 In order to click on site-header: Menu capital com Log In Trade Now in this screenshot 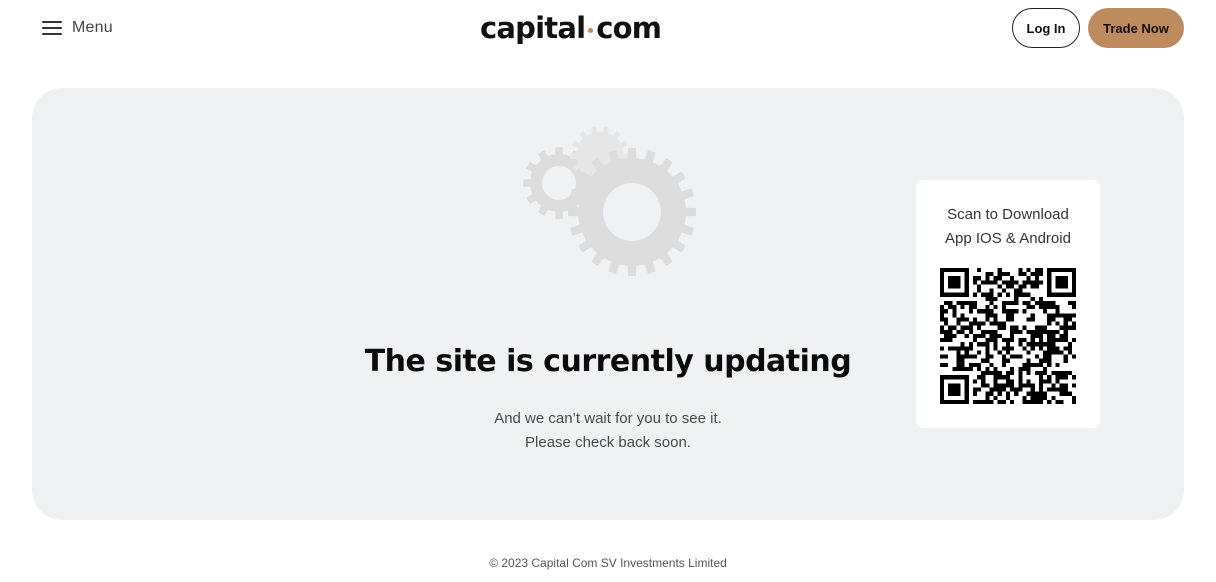, I will do `click(608, 28)`.